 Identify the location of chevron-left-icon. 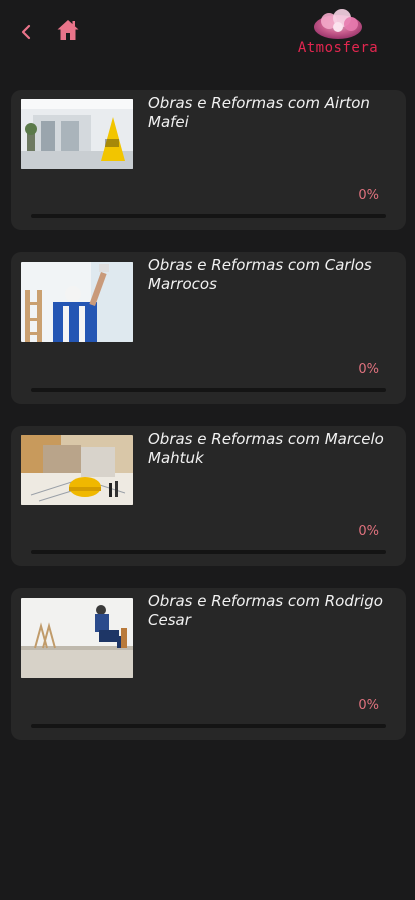
(26, 32).